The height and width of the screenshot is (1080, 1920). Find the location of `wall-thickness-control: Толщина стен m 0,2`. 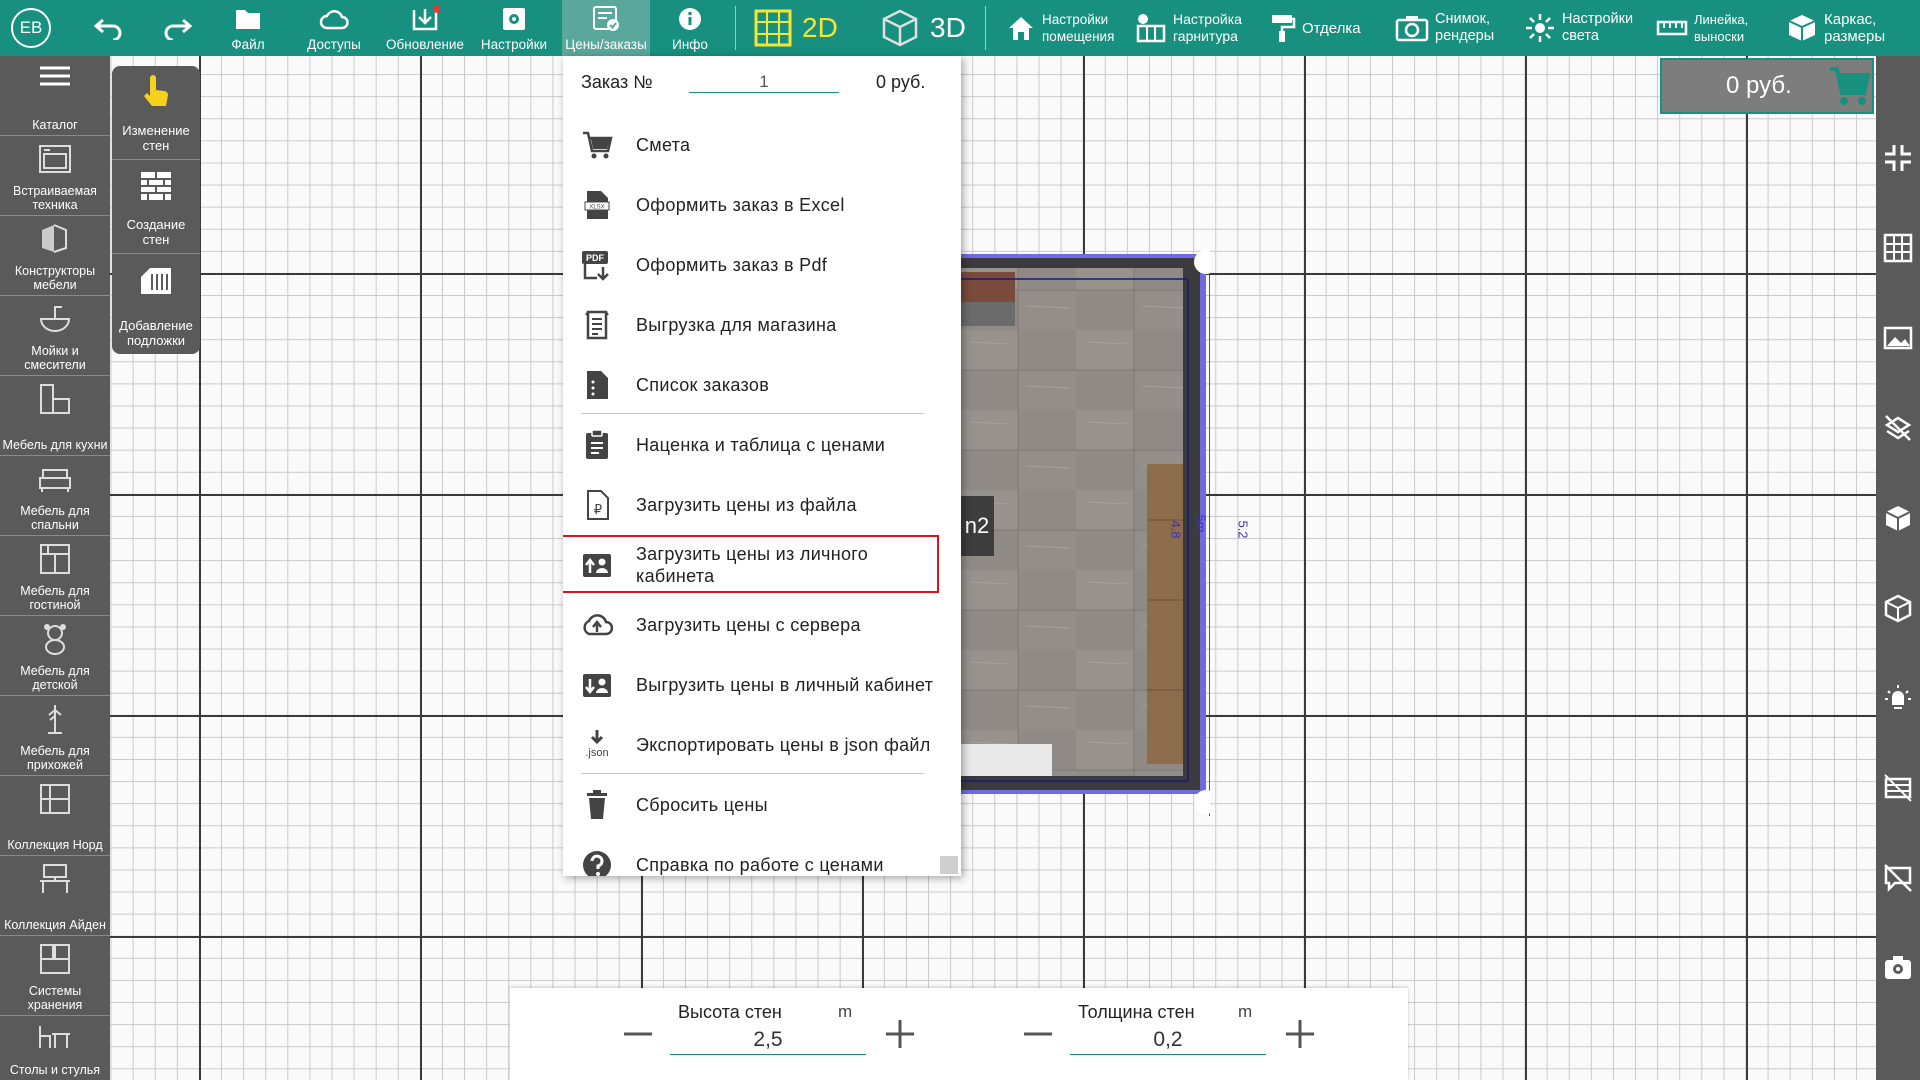

wall-thickness-control: Толщина стен m 0,2 is located at coordinates (1168, 1034).